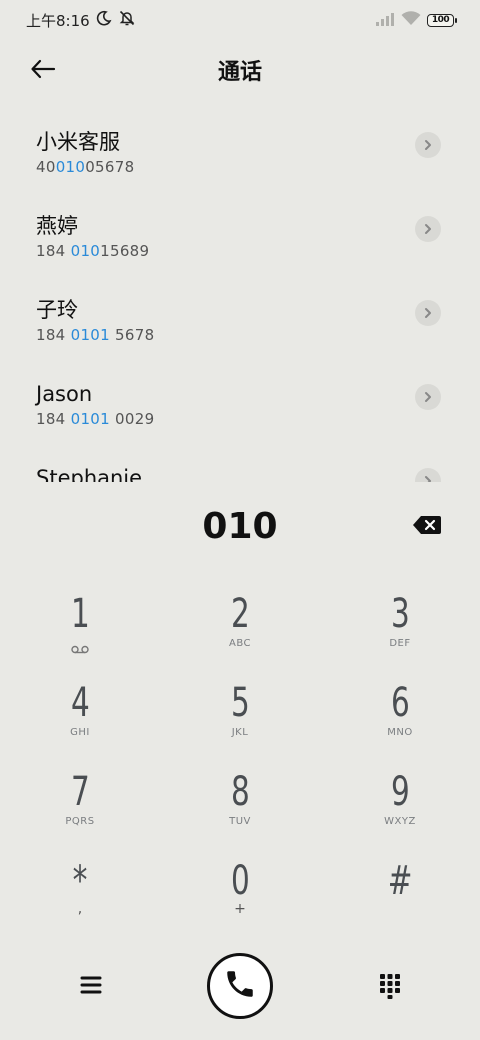 This screenshot has width=480, height=1040. I want to click on key-4: 4 GHI, so click(80, 717).